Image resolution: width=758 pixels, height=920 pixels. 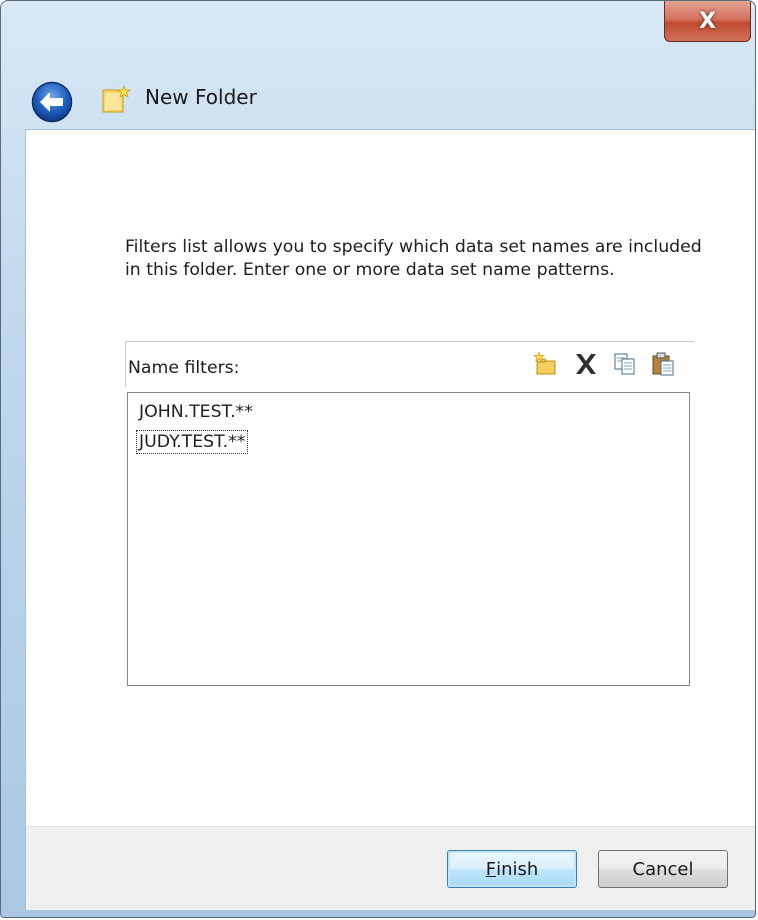 What do you see at coordinates (196, 412) in the screenshot?
I see `filter-item: JOHN.TEST.**` at bounding box center [196, 412].